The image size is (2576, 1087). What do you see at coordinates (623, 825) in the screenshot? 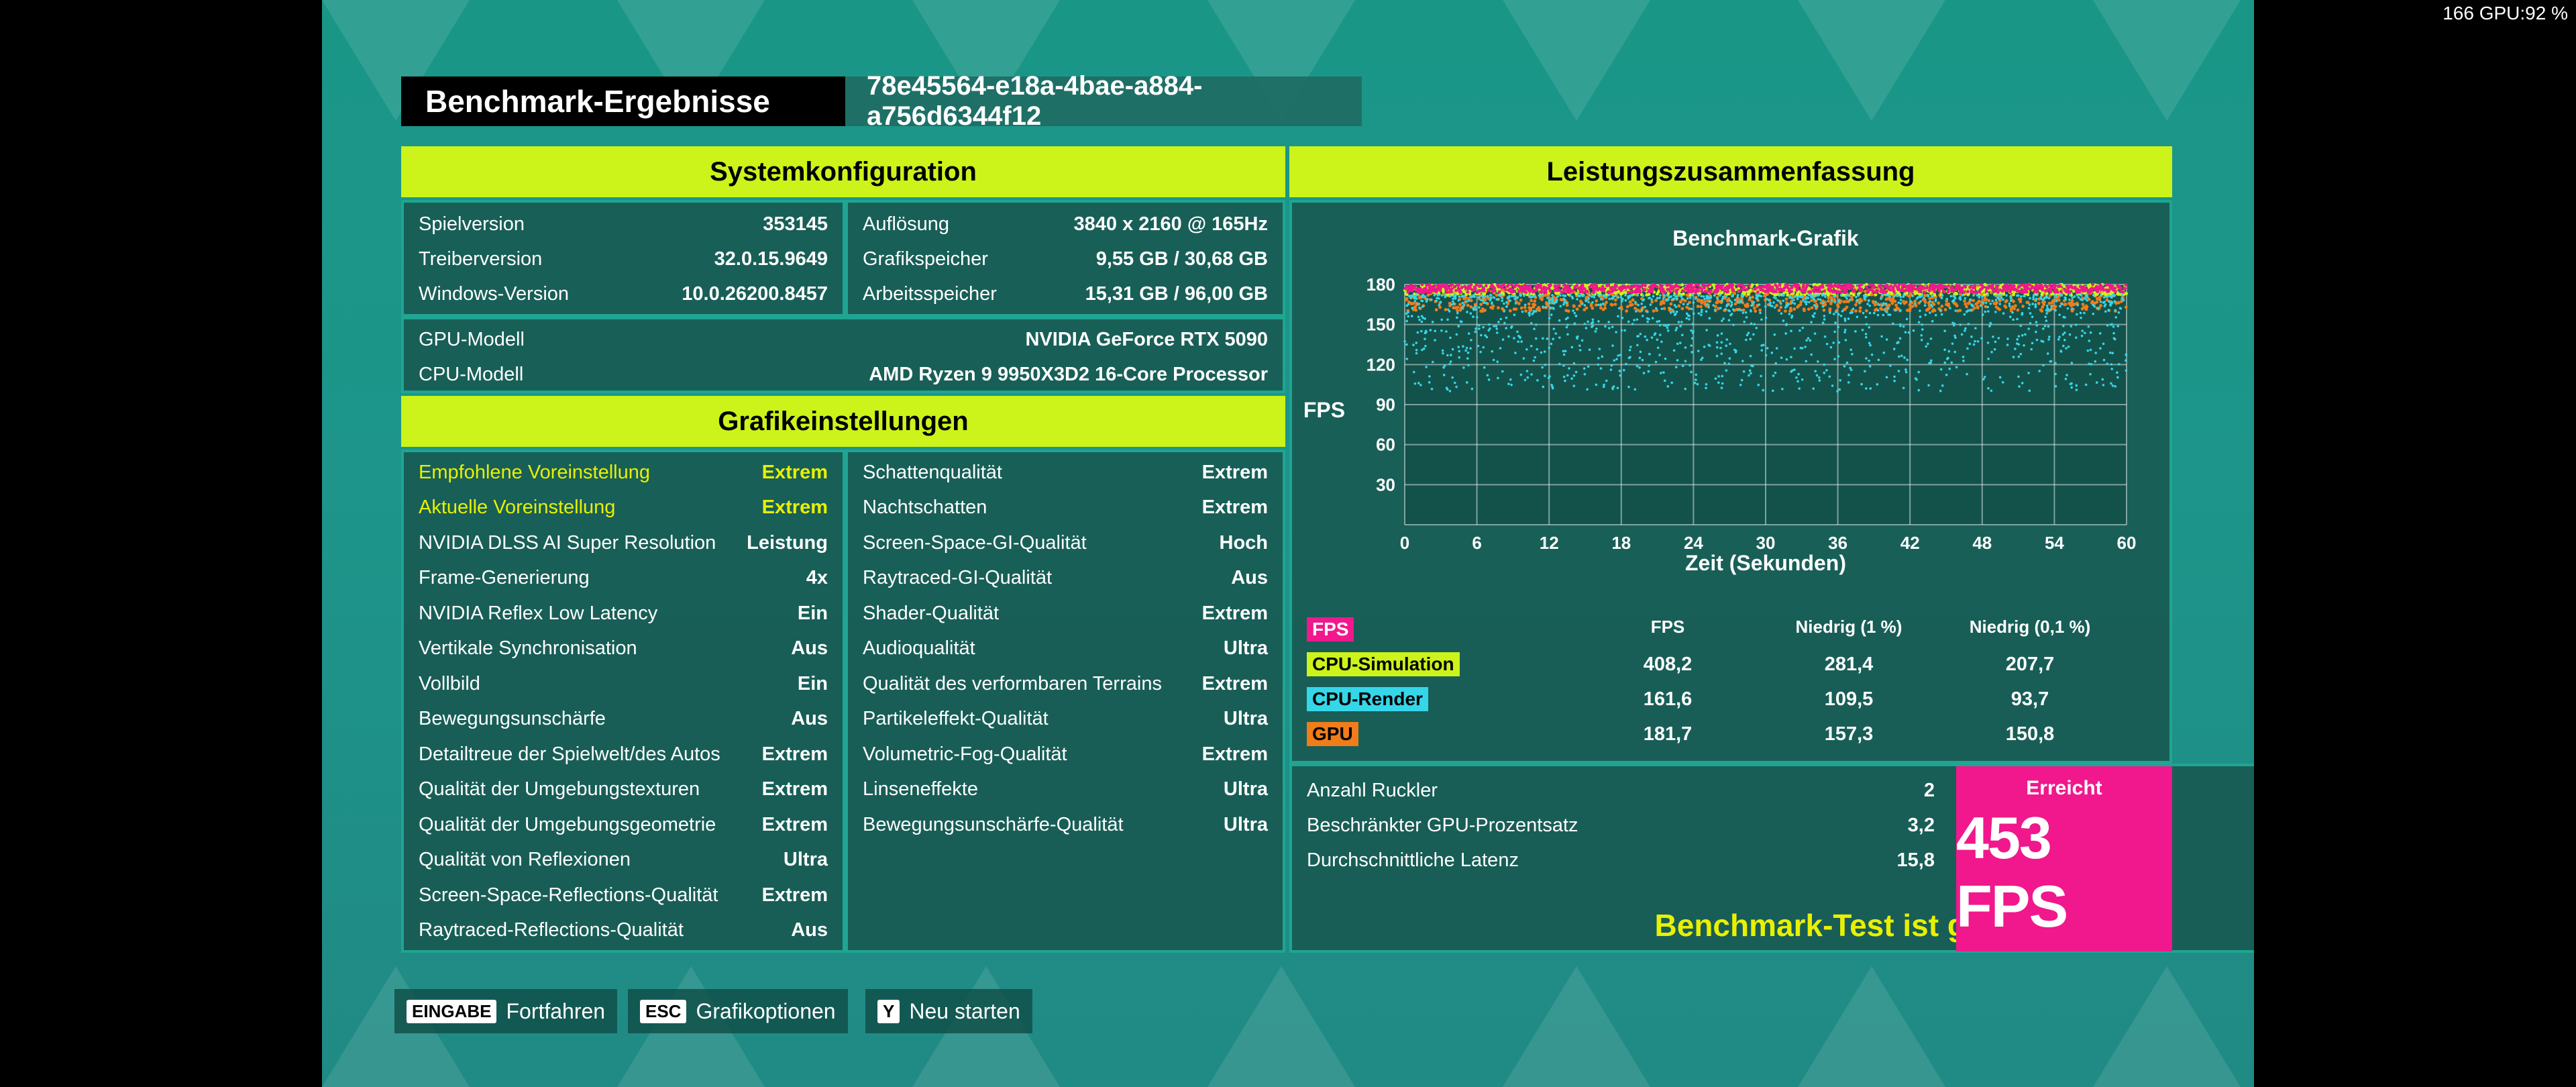
I see `setting-row: Qualität der Umgebungsgeometrie Extrem` at bounding box center [623, 825].